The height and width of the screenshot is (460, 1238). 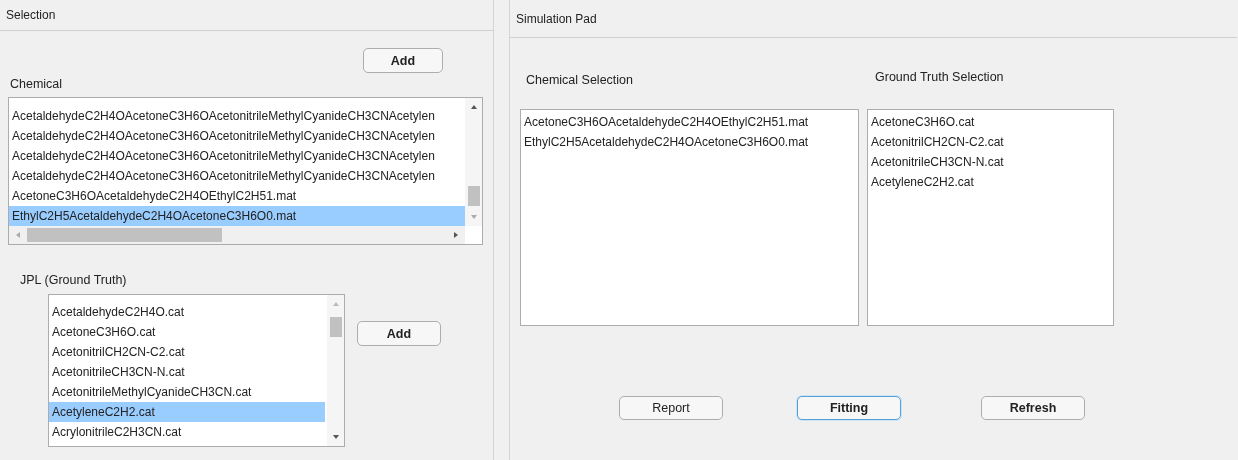 I want to click on panel-title: Simulation Pad, so click(x=873, y=19).